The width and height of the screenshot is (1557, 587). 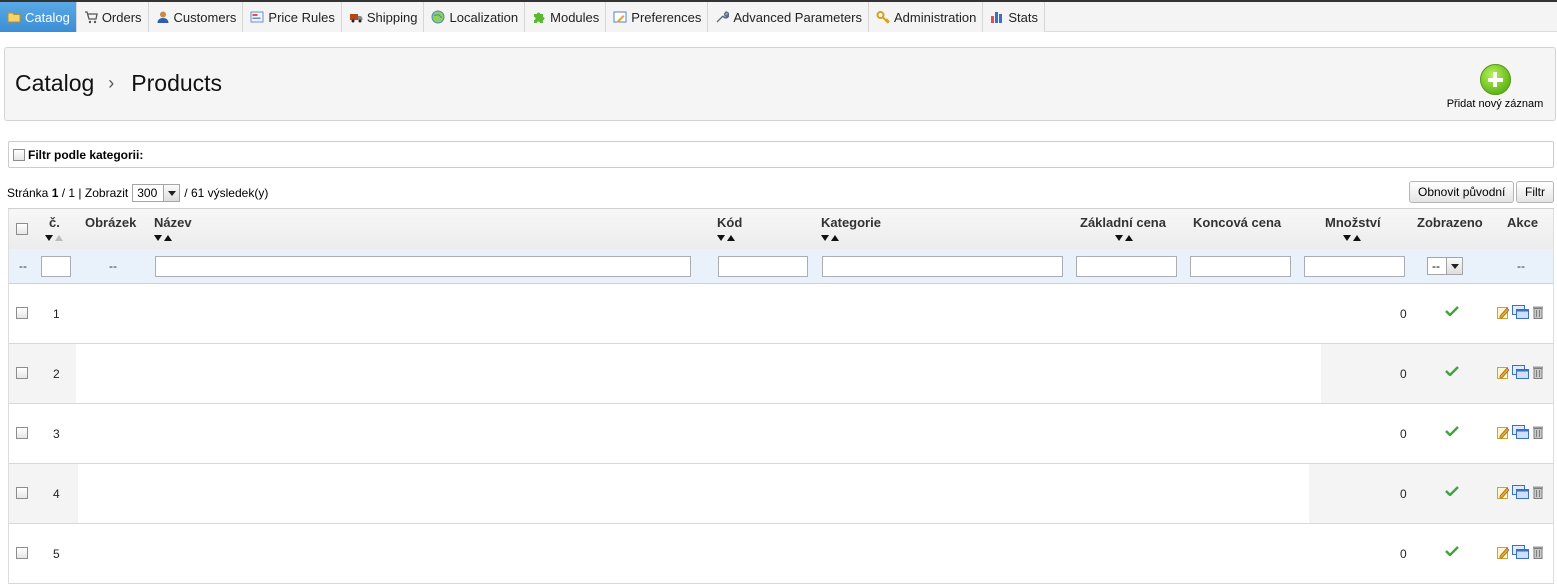 What do you see at coordinates (1454, 266) in the screenshot?
I see `chevron-down-icon` at bounding box center [1454, 266].